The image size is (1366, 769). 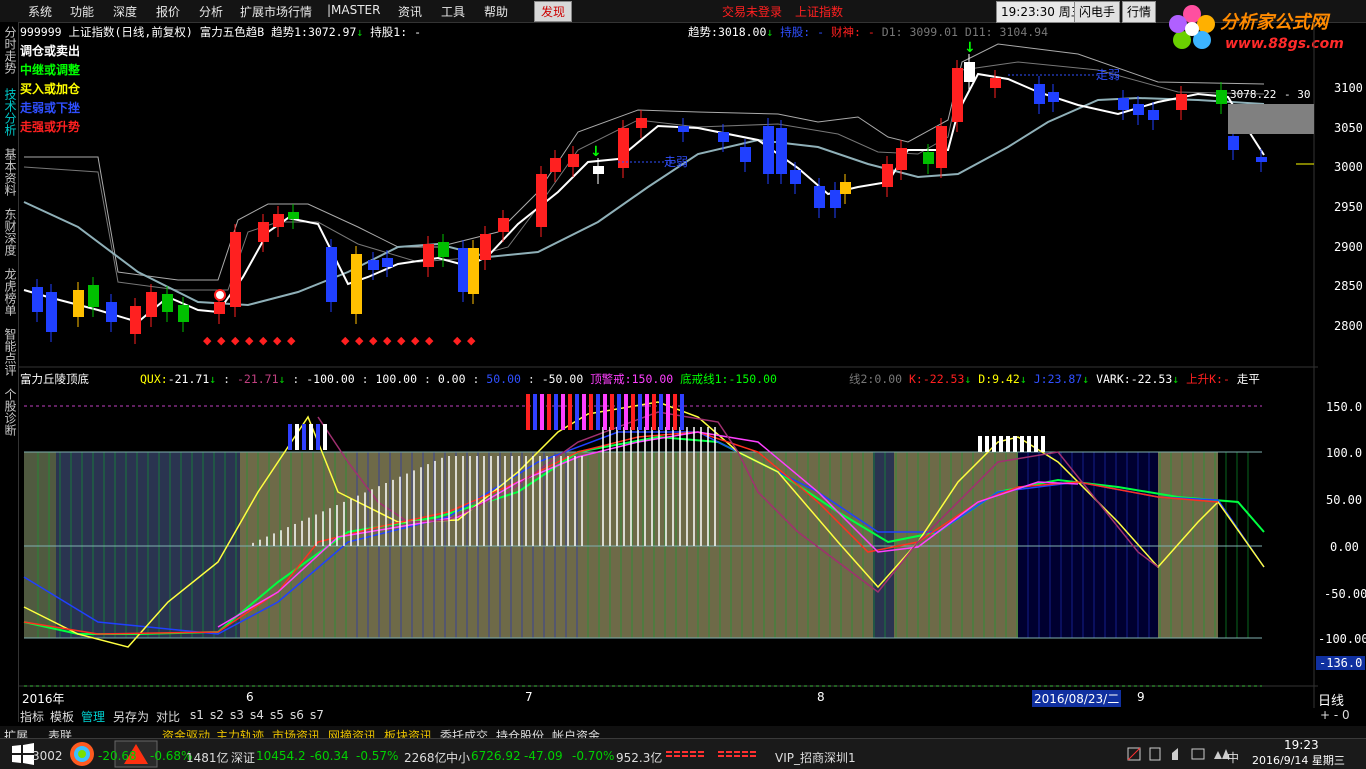 I want to click on sh-index-value: 3002, so click(x=47, y=756).